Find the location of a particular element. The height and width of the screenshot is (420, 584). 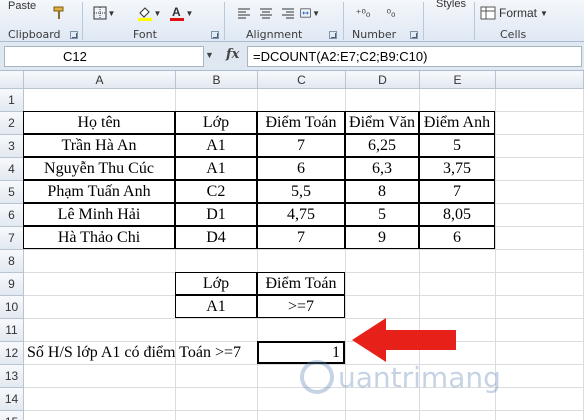

row-header-14: 14 is located at coordinates (12, 399).